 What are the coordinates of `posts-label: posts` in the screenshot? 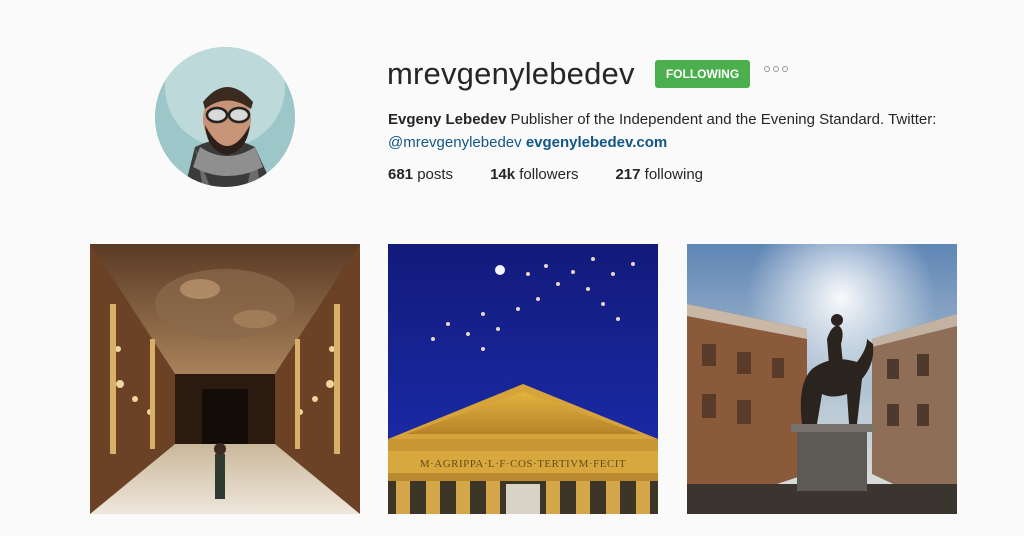 It's located at (433, 174).